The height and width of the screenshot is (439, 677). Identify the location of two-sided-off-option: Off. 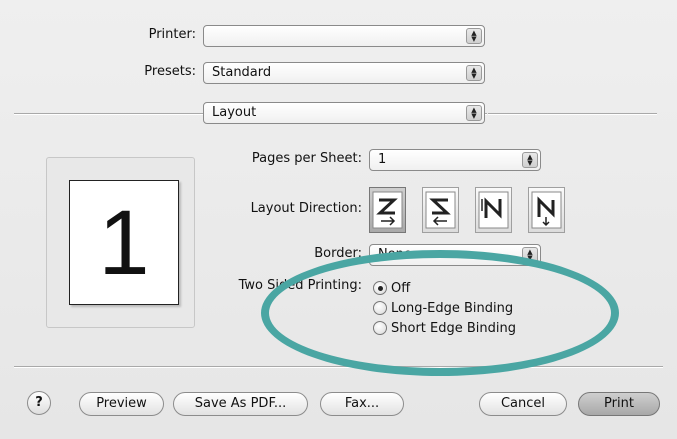
(391, 288).